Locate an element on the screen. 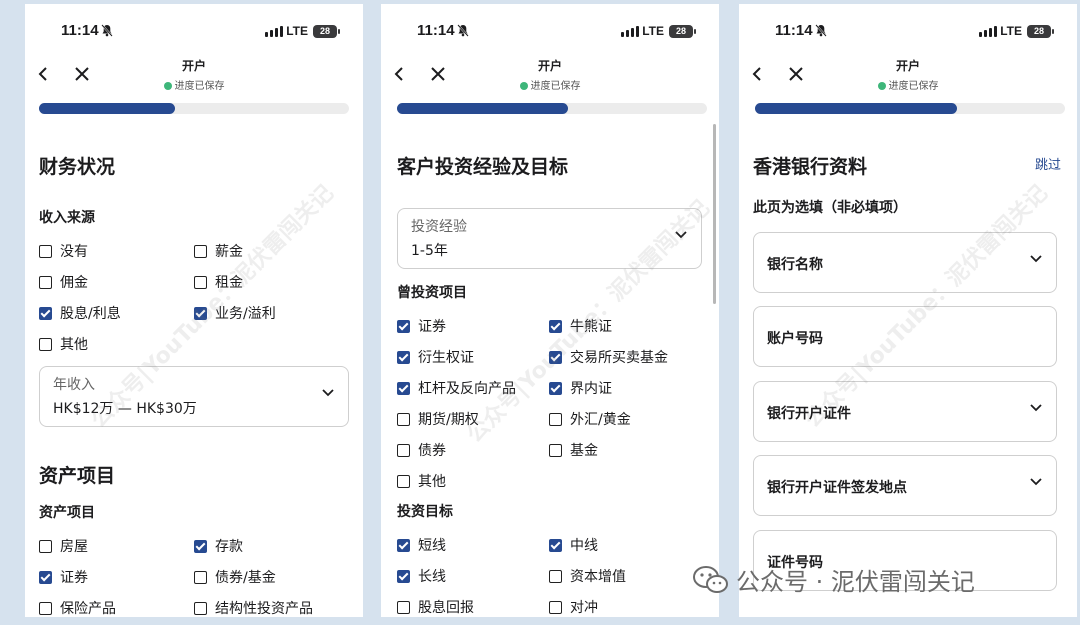 This screenshot has height=625, width=1080. checkbox-label: 长线 is located at coordinates (432, 577).